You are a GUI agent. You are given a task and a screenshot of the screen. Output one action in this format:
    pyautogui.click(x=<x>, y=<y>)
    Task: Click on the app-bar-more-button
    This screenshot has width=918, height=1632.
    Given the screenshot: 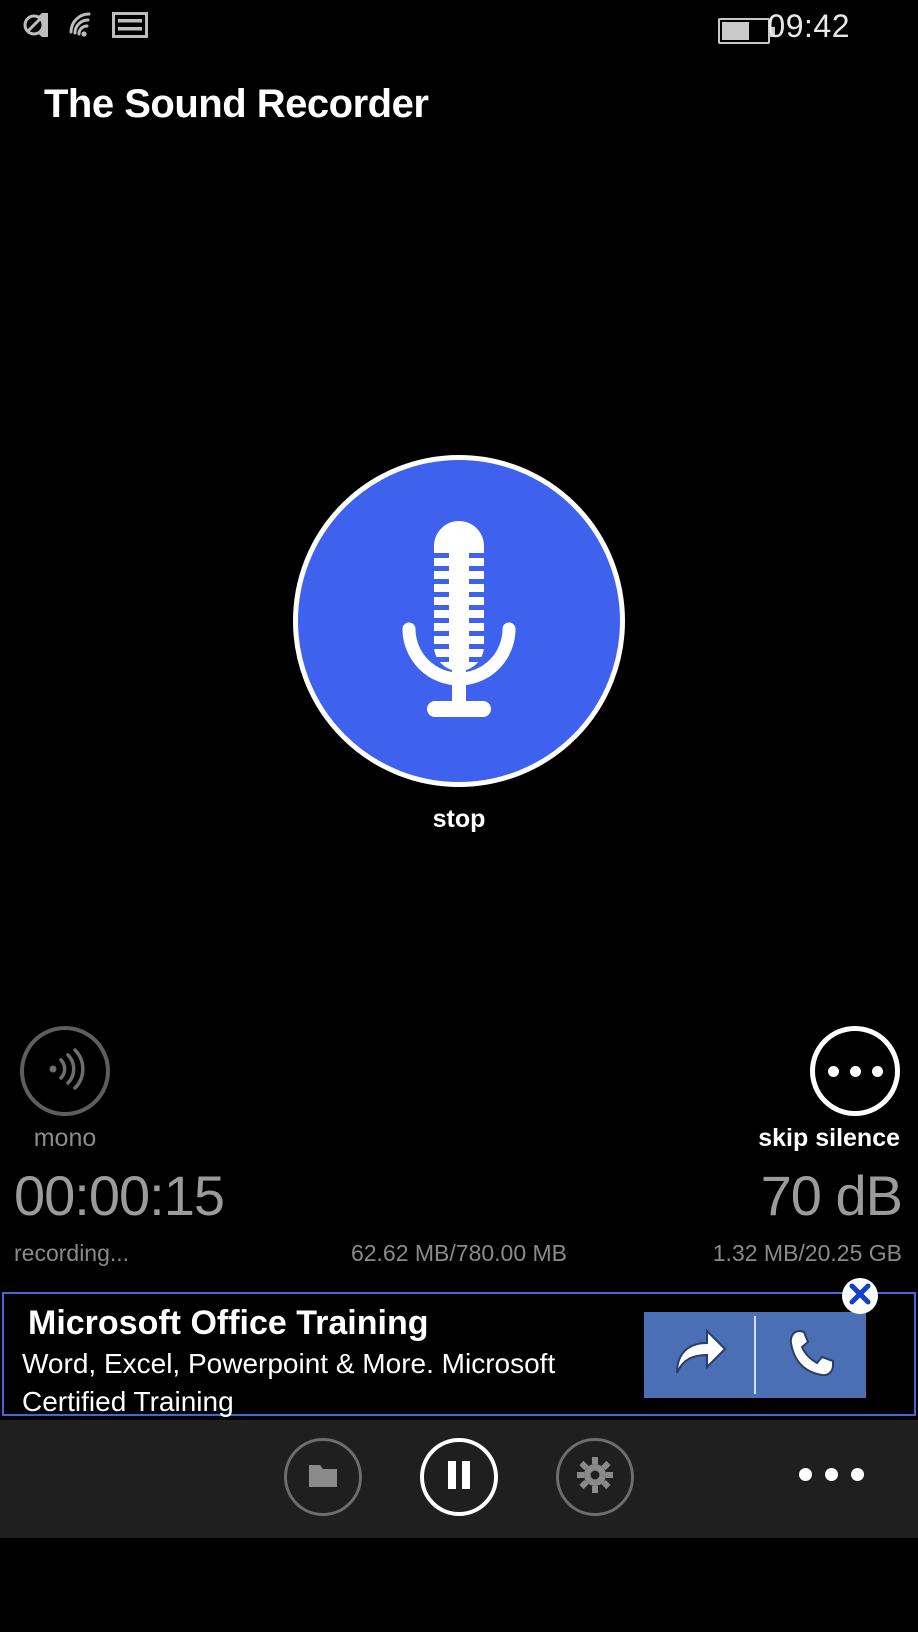 What is the action you would take?
    pyautogui.click(x=831, y=1474)
    